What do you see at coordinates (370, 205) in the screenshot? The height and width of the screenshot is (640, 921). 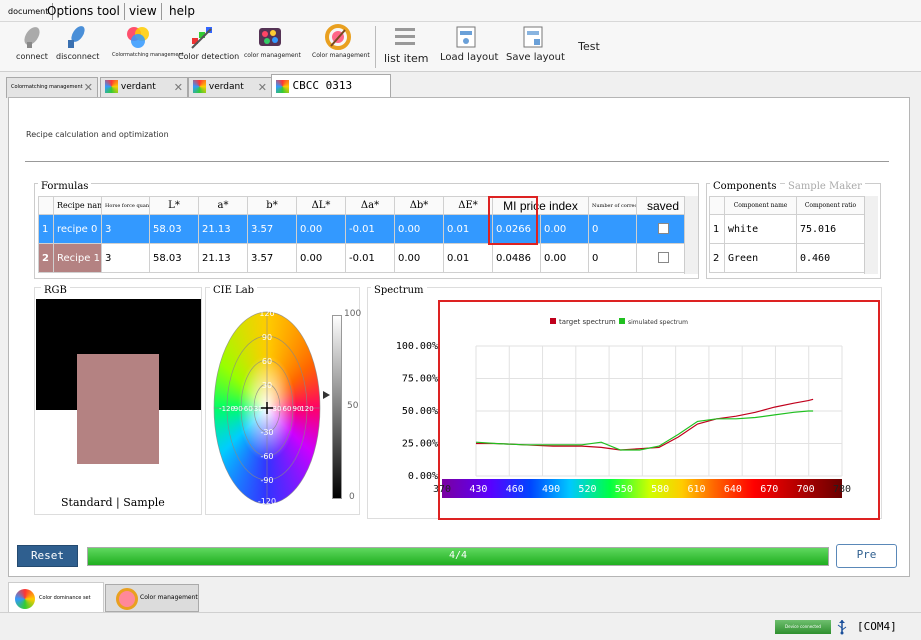 I see `col-da: Δa*` at bounding box center [370, 205].